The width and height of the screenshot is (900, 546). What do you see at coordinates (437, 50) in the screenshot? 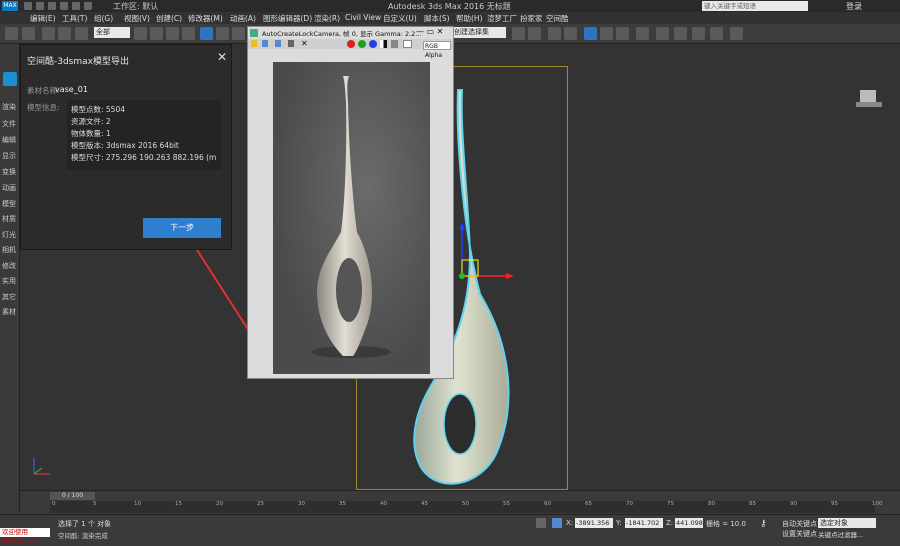
I see `channel-dropdown: RGB Alpha` at bounding box center [437, 50].